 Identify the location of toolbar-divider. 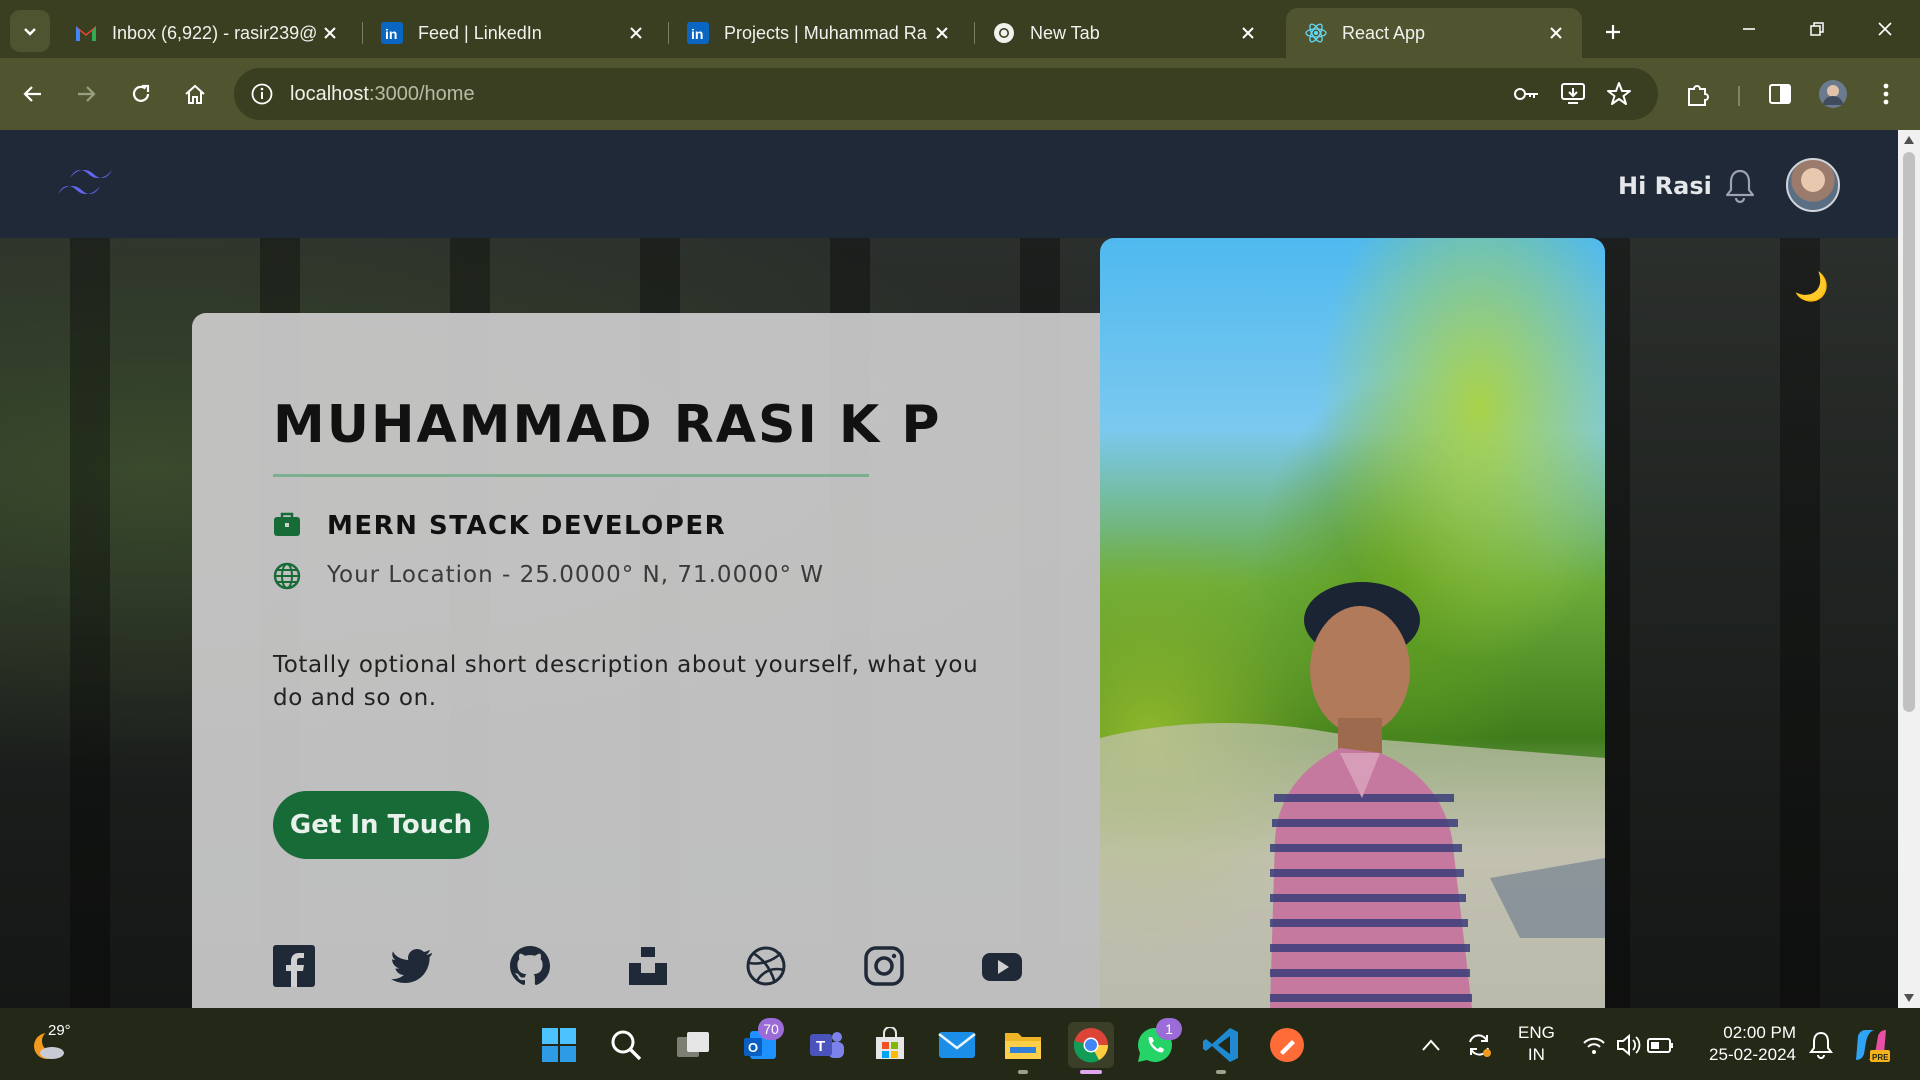
(1739, 96).